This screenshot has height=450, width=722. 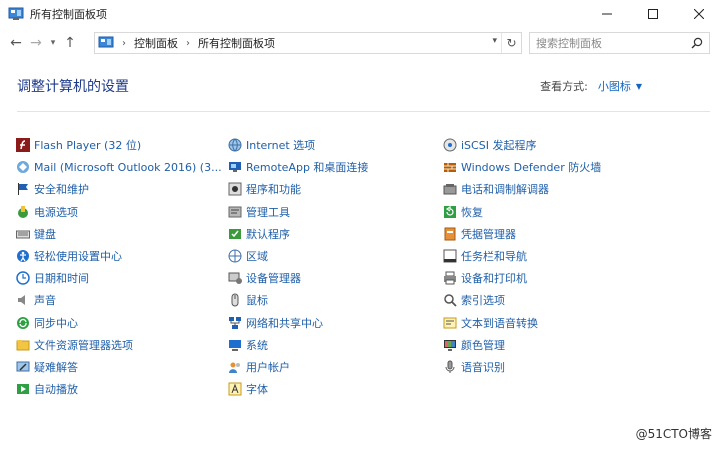 What do you see at coordinates (248, 256) in the screenshot?
I see `control-panel-item: 区域` at bounding box center [248, 256].